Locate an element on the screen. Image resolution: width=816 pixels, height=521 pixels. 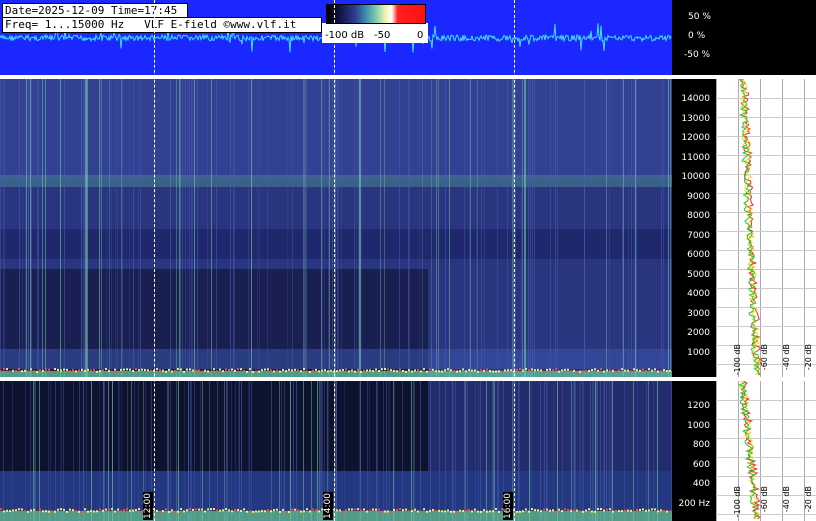
db-label-bottom-20: -20 dB is located at coordinates (808, 499).